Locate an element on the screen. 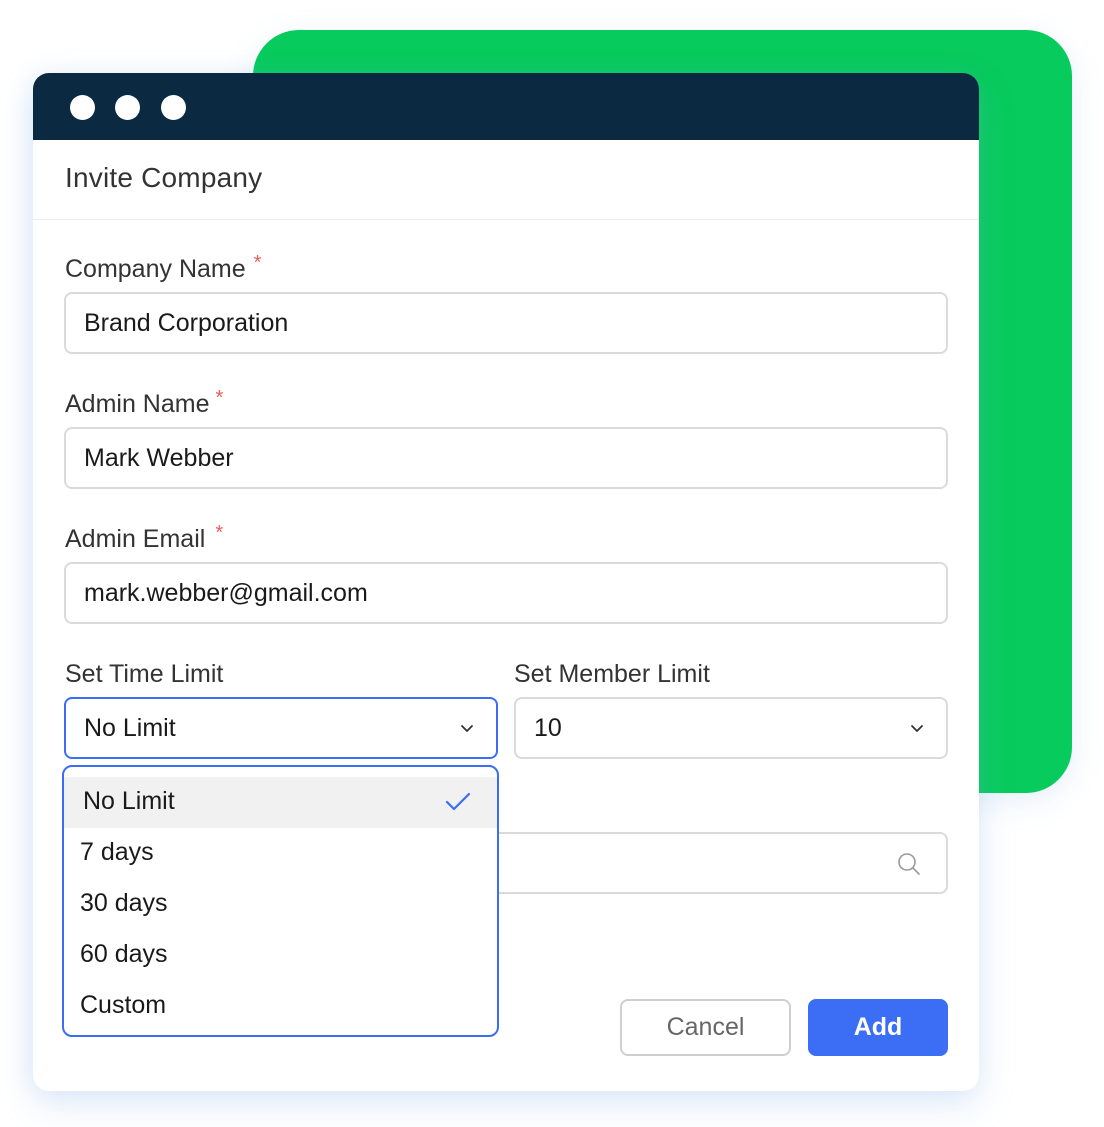  dialog-header: Invite Company is located at coordinates (506, 180).